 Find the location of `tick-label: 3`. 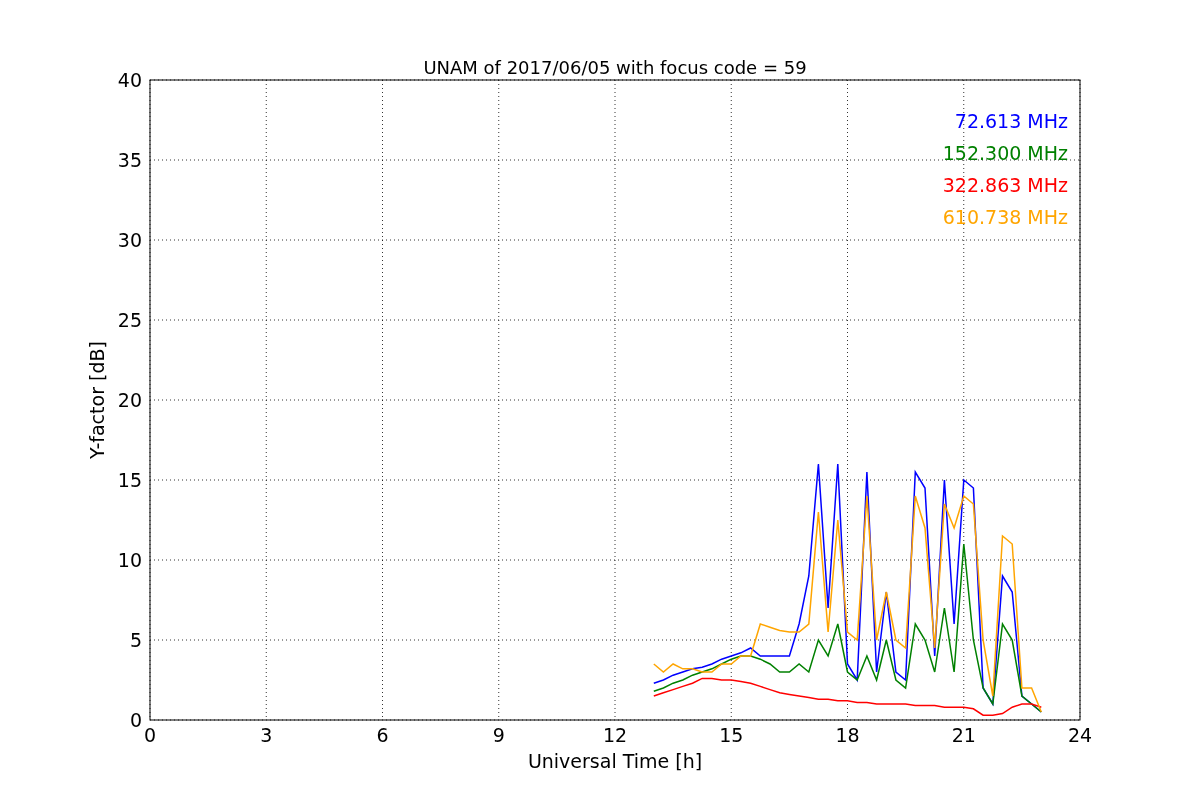

tick-label: 3 is located at coordinates (266, 735).